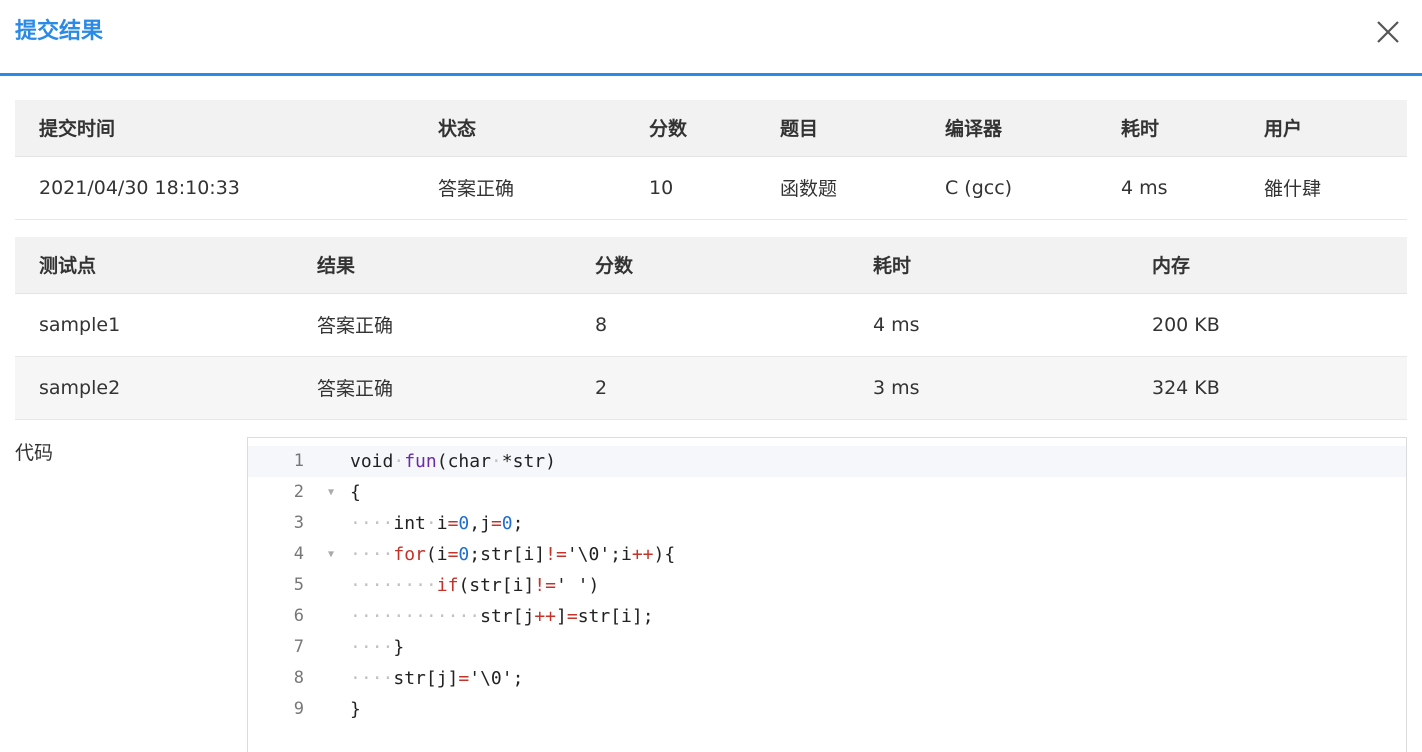 This screenshot has width=1422, height=752. I want to click on line-number: 8, so click(298, 678).